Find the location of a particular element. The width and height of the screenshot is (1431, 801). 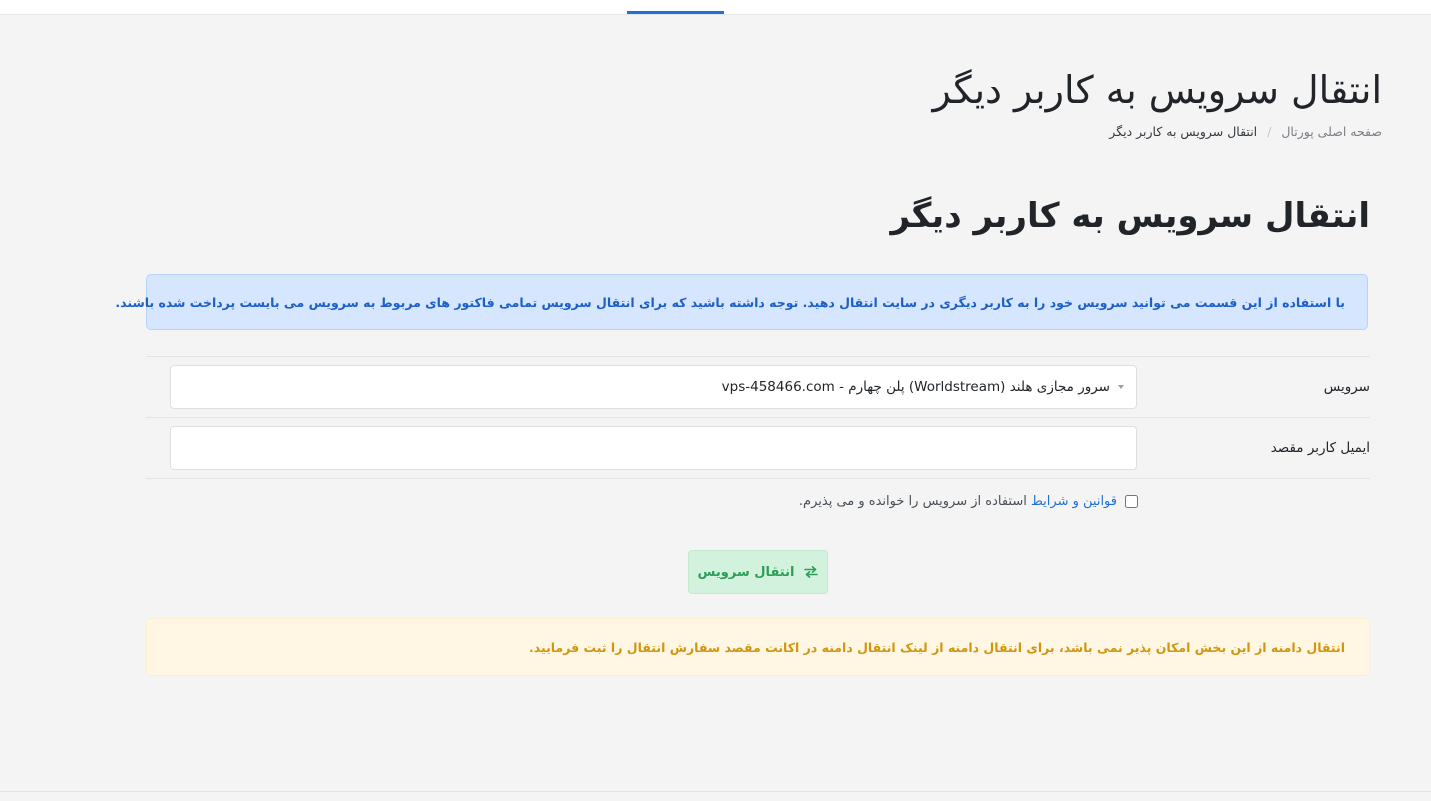

breadcrumb-current: انتقال سرویس به کاربر دیگر is located at coordinates (1183, 131).